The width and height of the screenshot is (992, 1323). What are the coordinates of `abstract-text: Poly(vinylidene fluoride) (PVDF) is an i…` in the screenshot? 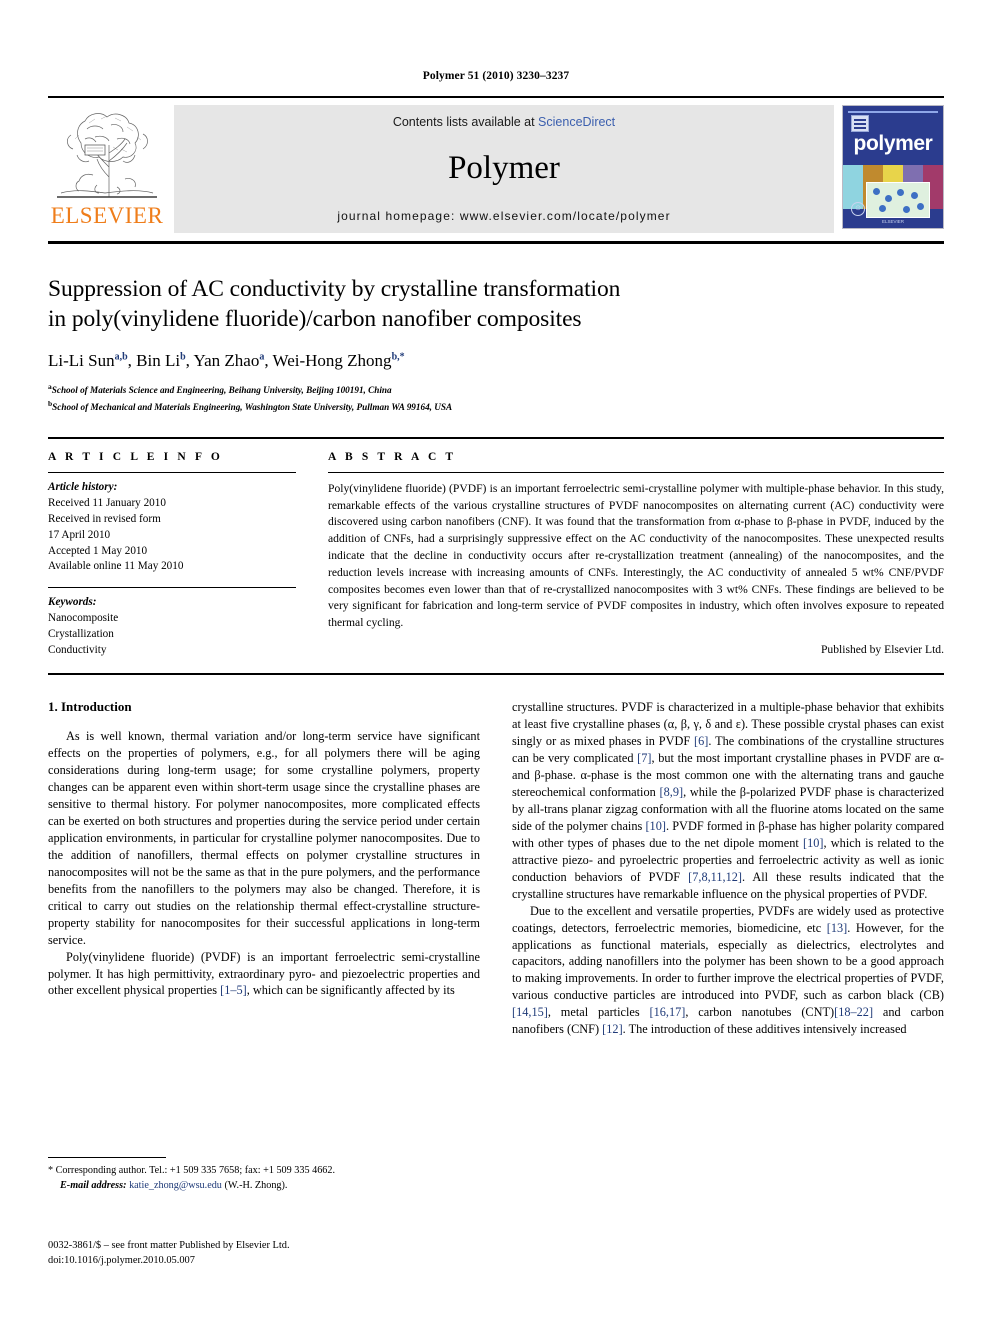 It's located at (636, 555).